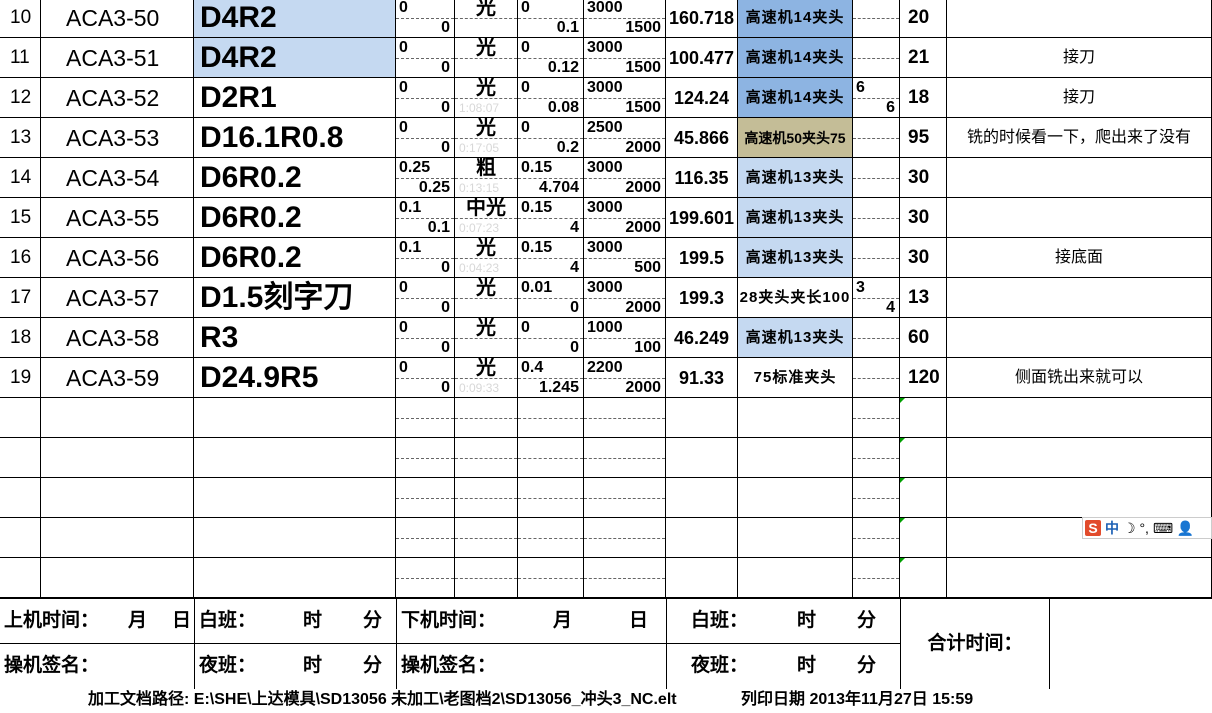 This screenshot has height=713, width=1212. Describe the element at coordinates (1079, 98) in the screenshot. I see `remark: 接刀` at that location.